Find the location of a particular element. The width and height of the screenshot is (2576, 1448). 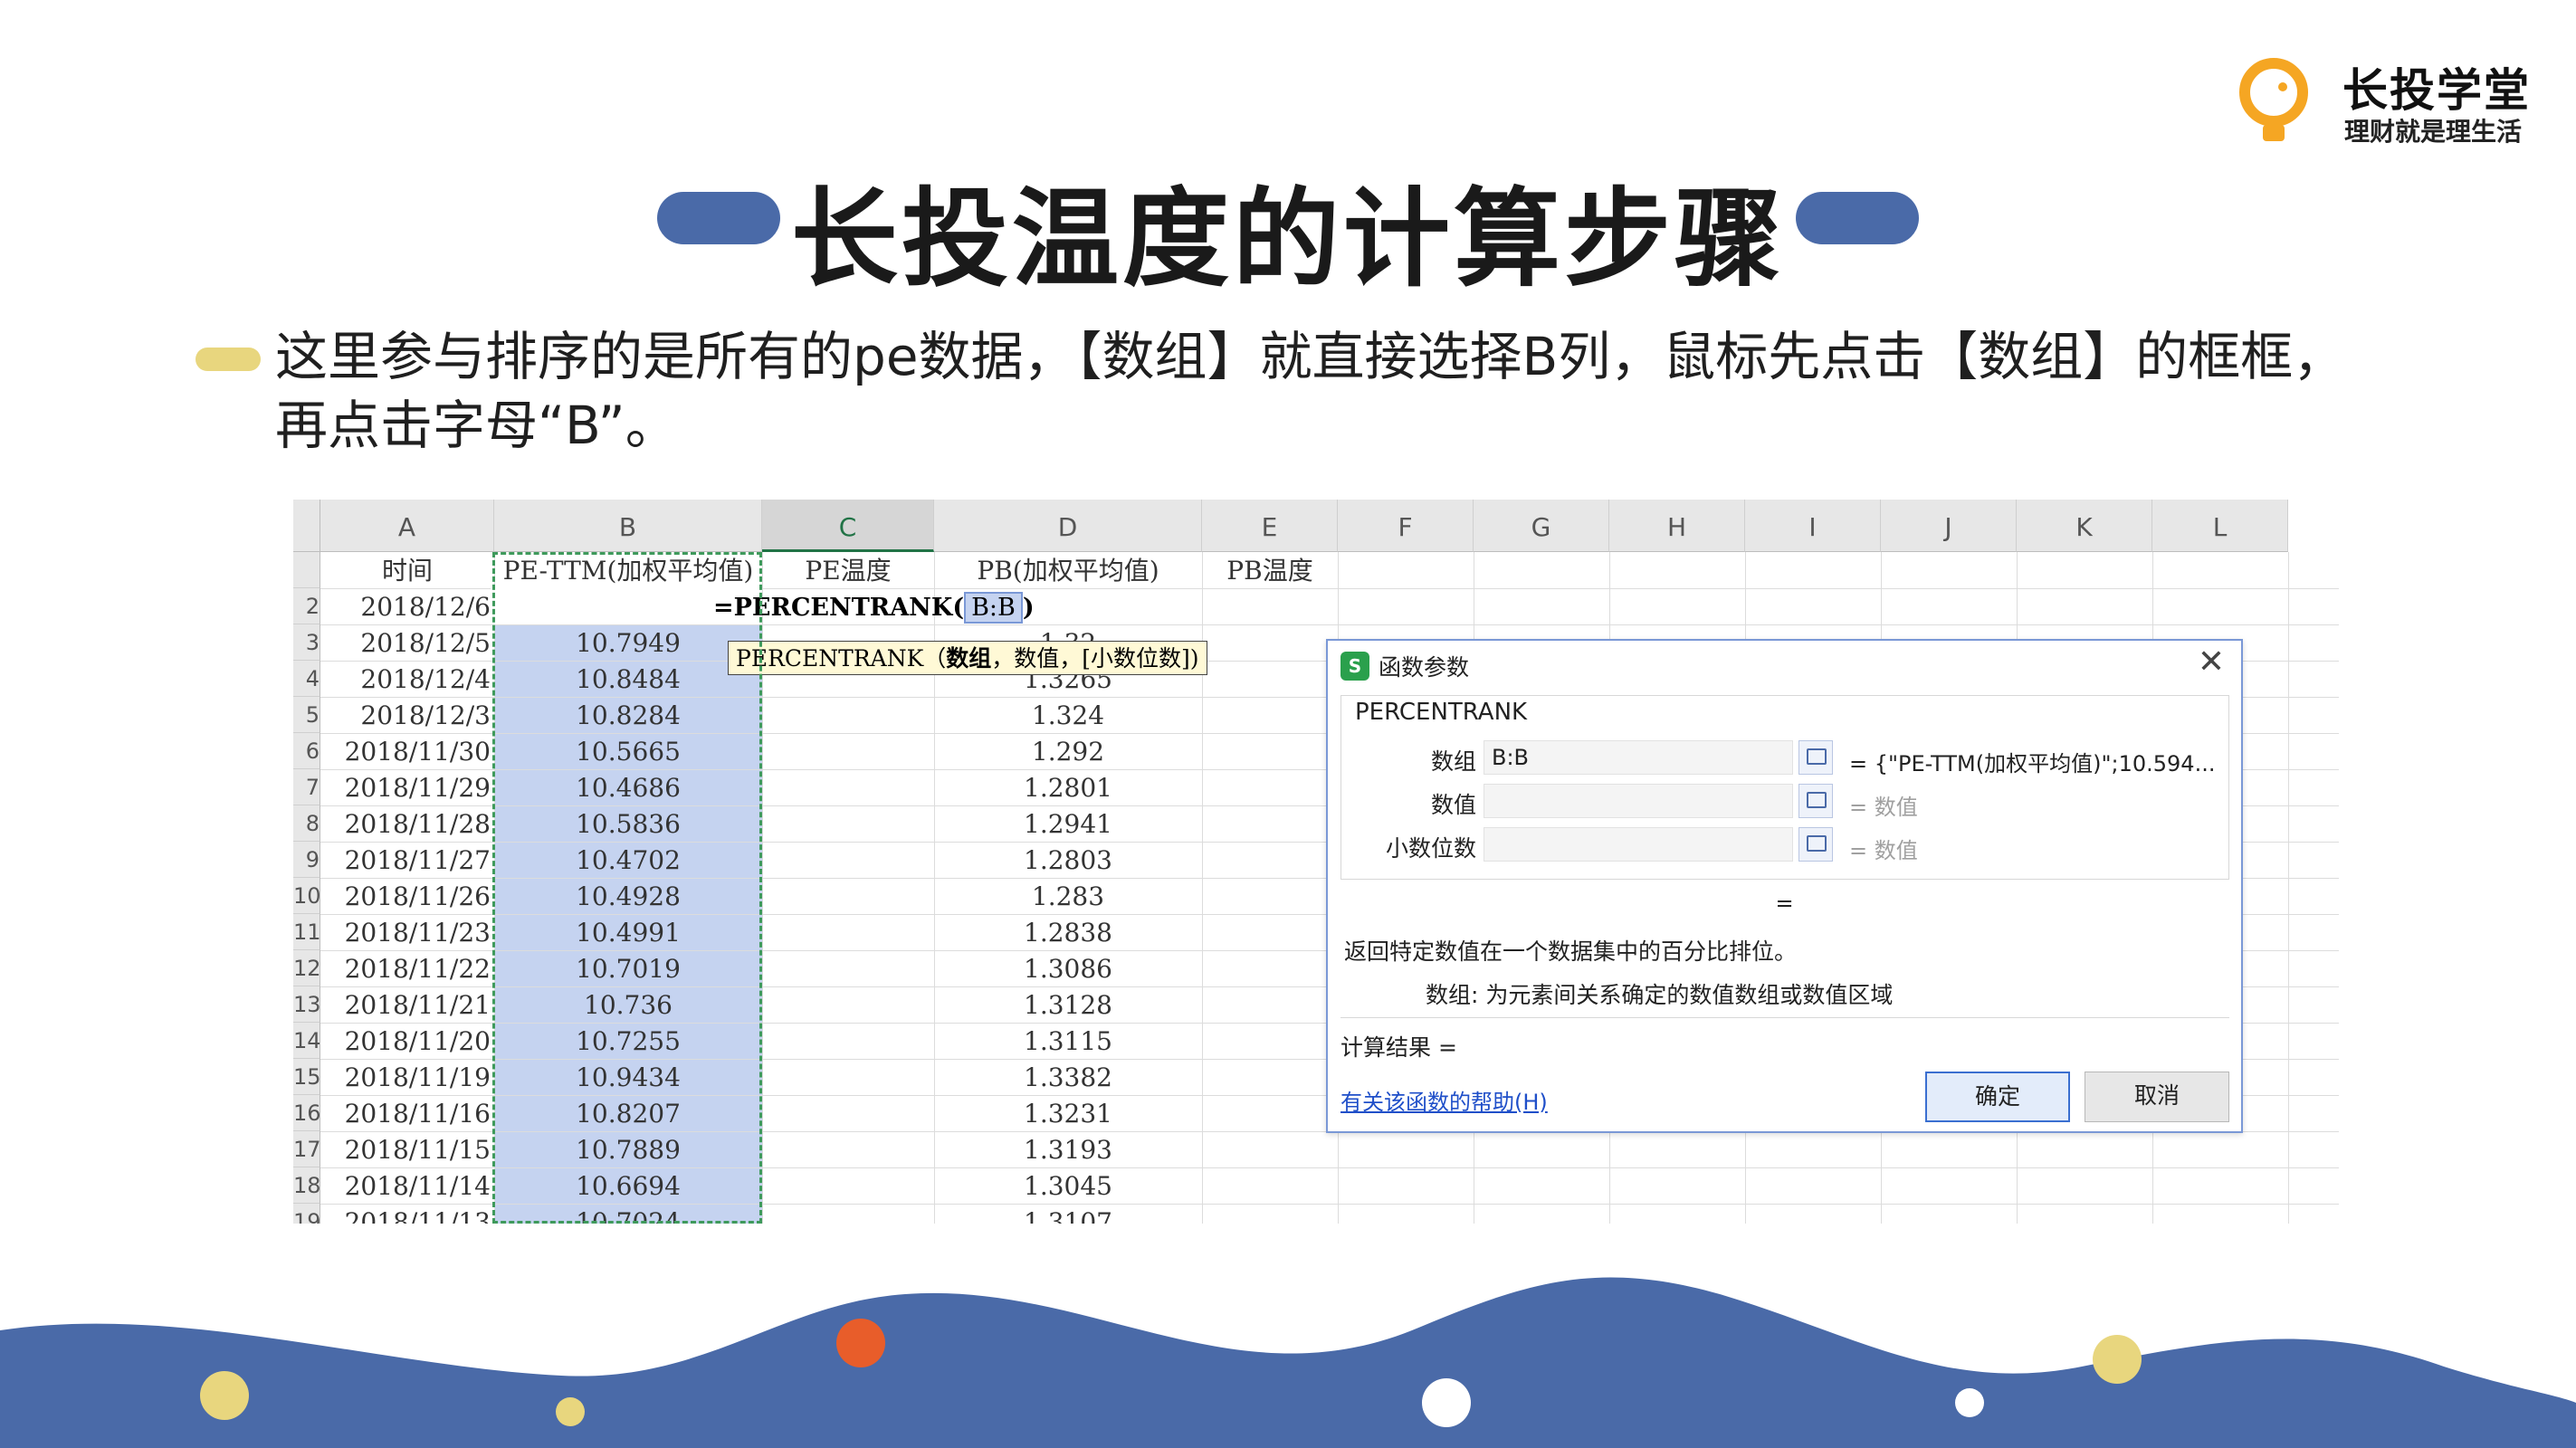

pb-value-cell: 1.2838 is located at coordinates (1068, 932).